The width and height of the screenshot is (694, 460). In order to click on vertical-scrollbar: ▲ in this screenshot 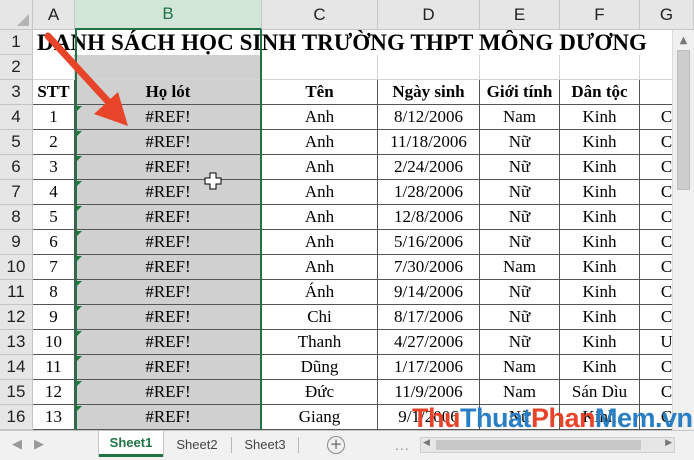, I will do `click(683, 230)`.